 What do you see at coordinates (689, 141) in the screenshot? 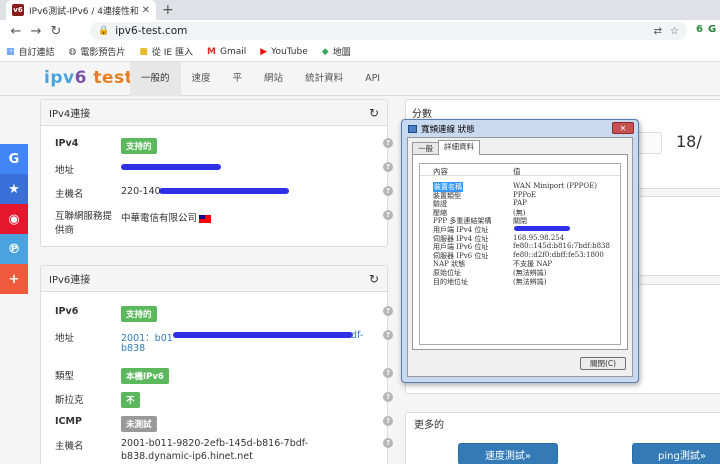
I see `score-value: 18/` at bounding box center [689, 141].